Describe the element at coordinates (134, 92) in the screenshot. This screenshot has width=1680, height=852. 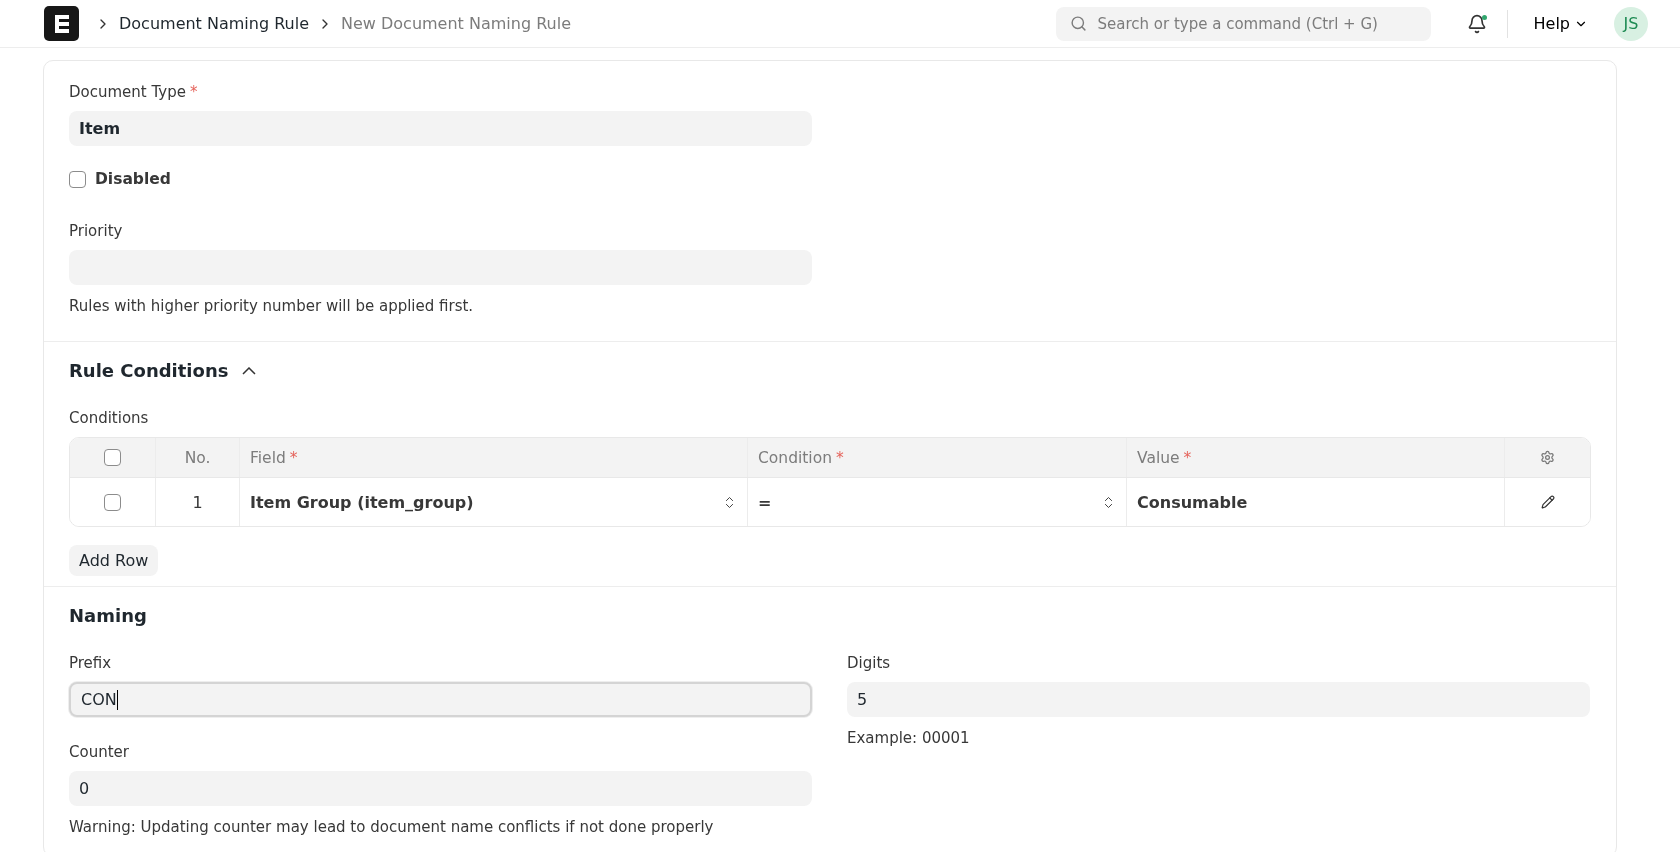
I see `field-label: Document Type *` at that location.